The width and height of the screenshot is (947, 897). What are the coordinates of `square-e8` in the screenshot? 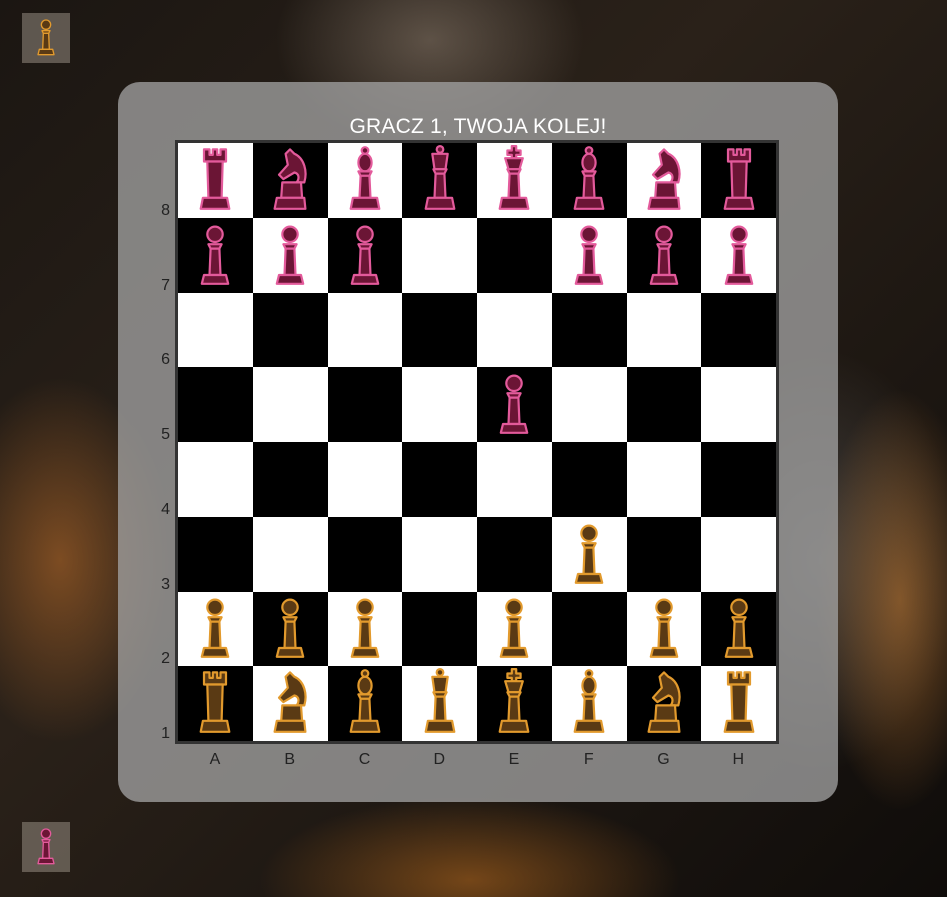 It's located at (514, 180).